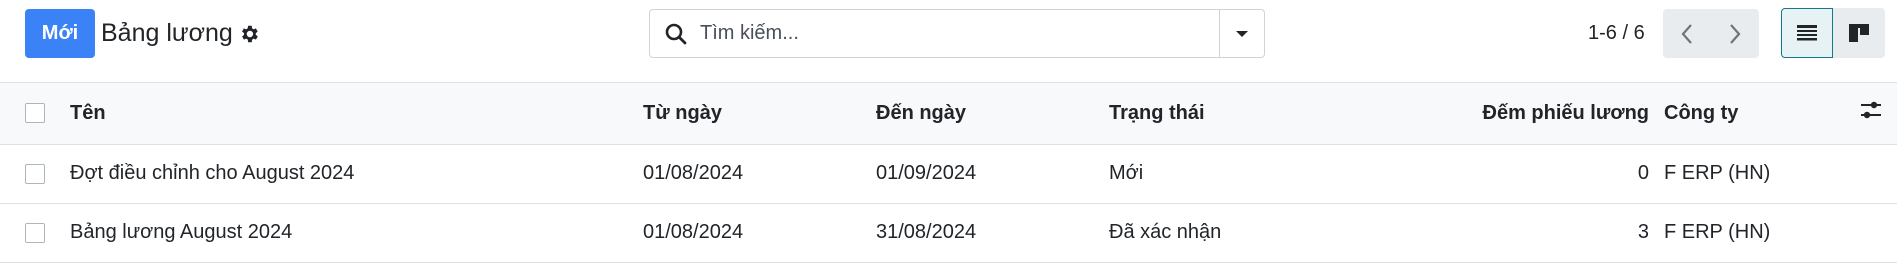  Describe the element at coordinates (1761, 113) in the screenshot. I see `column-header-company: Công ty` at that location.